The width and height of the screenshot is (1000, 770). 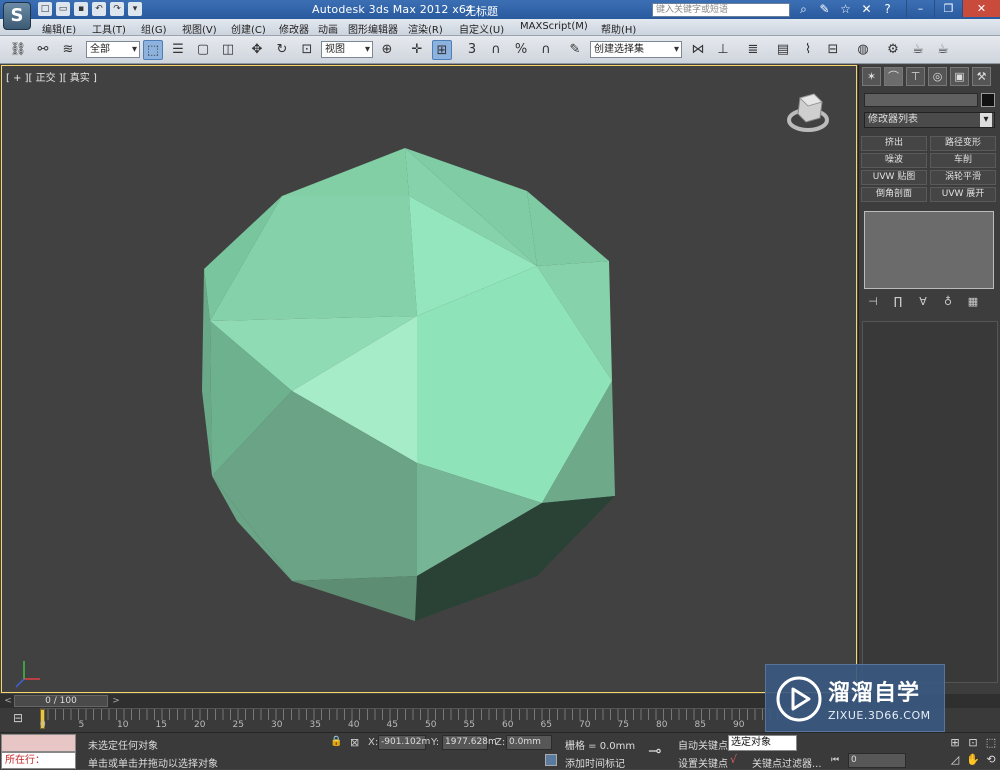 What do you see at coordinates (921, 100) in the screenshot?
I see `object-name-field` at bounding box center [921, 100].